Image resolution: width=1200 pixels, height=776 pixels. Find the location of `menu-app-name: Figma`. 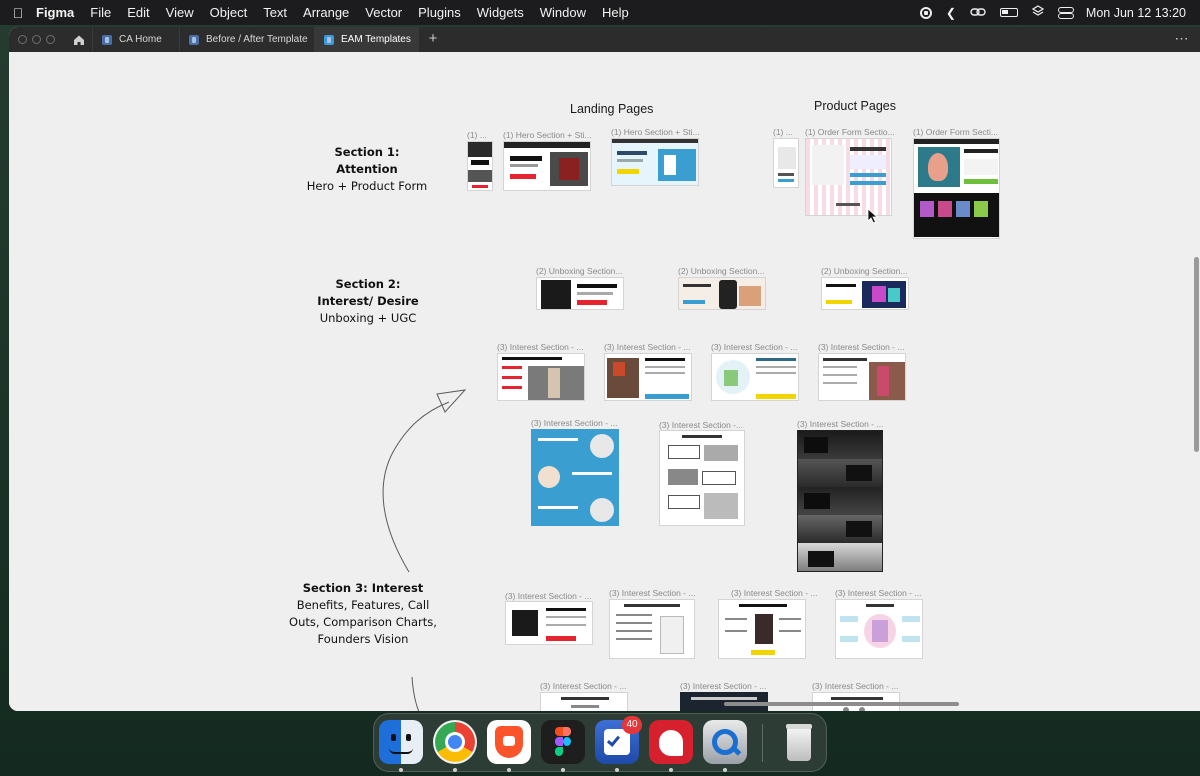

menu-app-name: Figma is located at coordinates (59, 12).